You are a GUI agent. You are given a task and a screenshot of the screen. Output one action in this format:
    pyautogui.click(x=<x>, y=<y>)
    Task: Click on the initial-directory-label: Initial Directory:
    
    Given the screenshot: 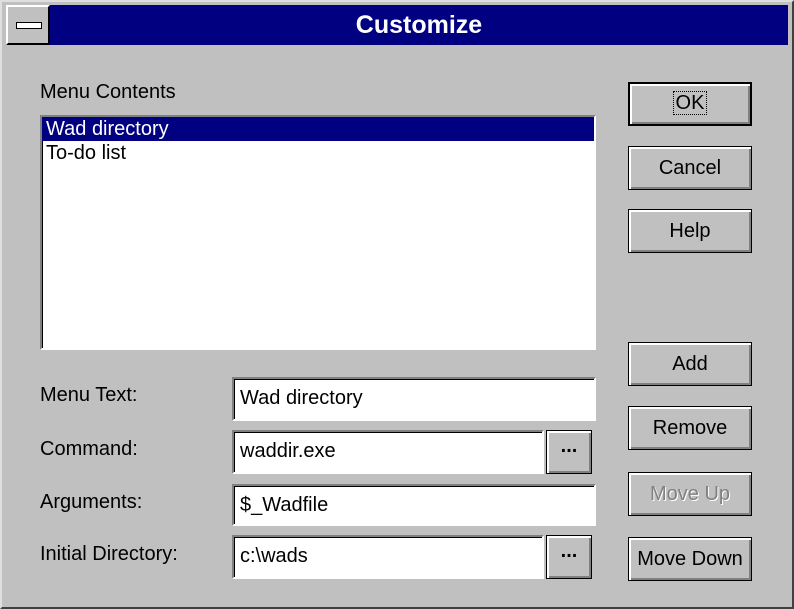 What is the action you would take?
    pyautogui.click(x=109, y=554)
    